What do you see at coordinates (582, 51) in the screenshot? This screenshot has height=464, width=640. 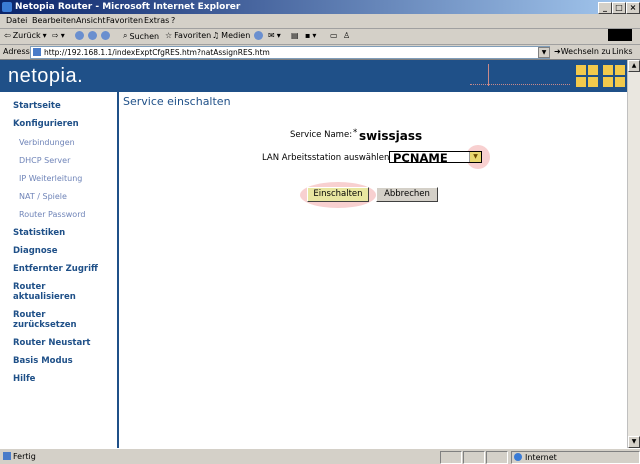 I see `go-button: ➜Wechseln zu` at bounding box center [582, 51].